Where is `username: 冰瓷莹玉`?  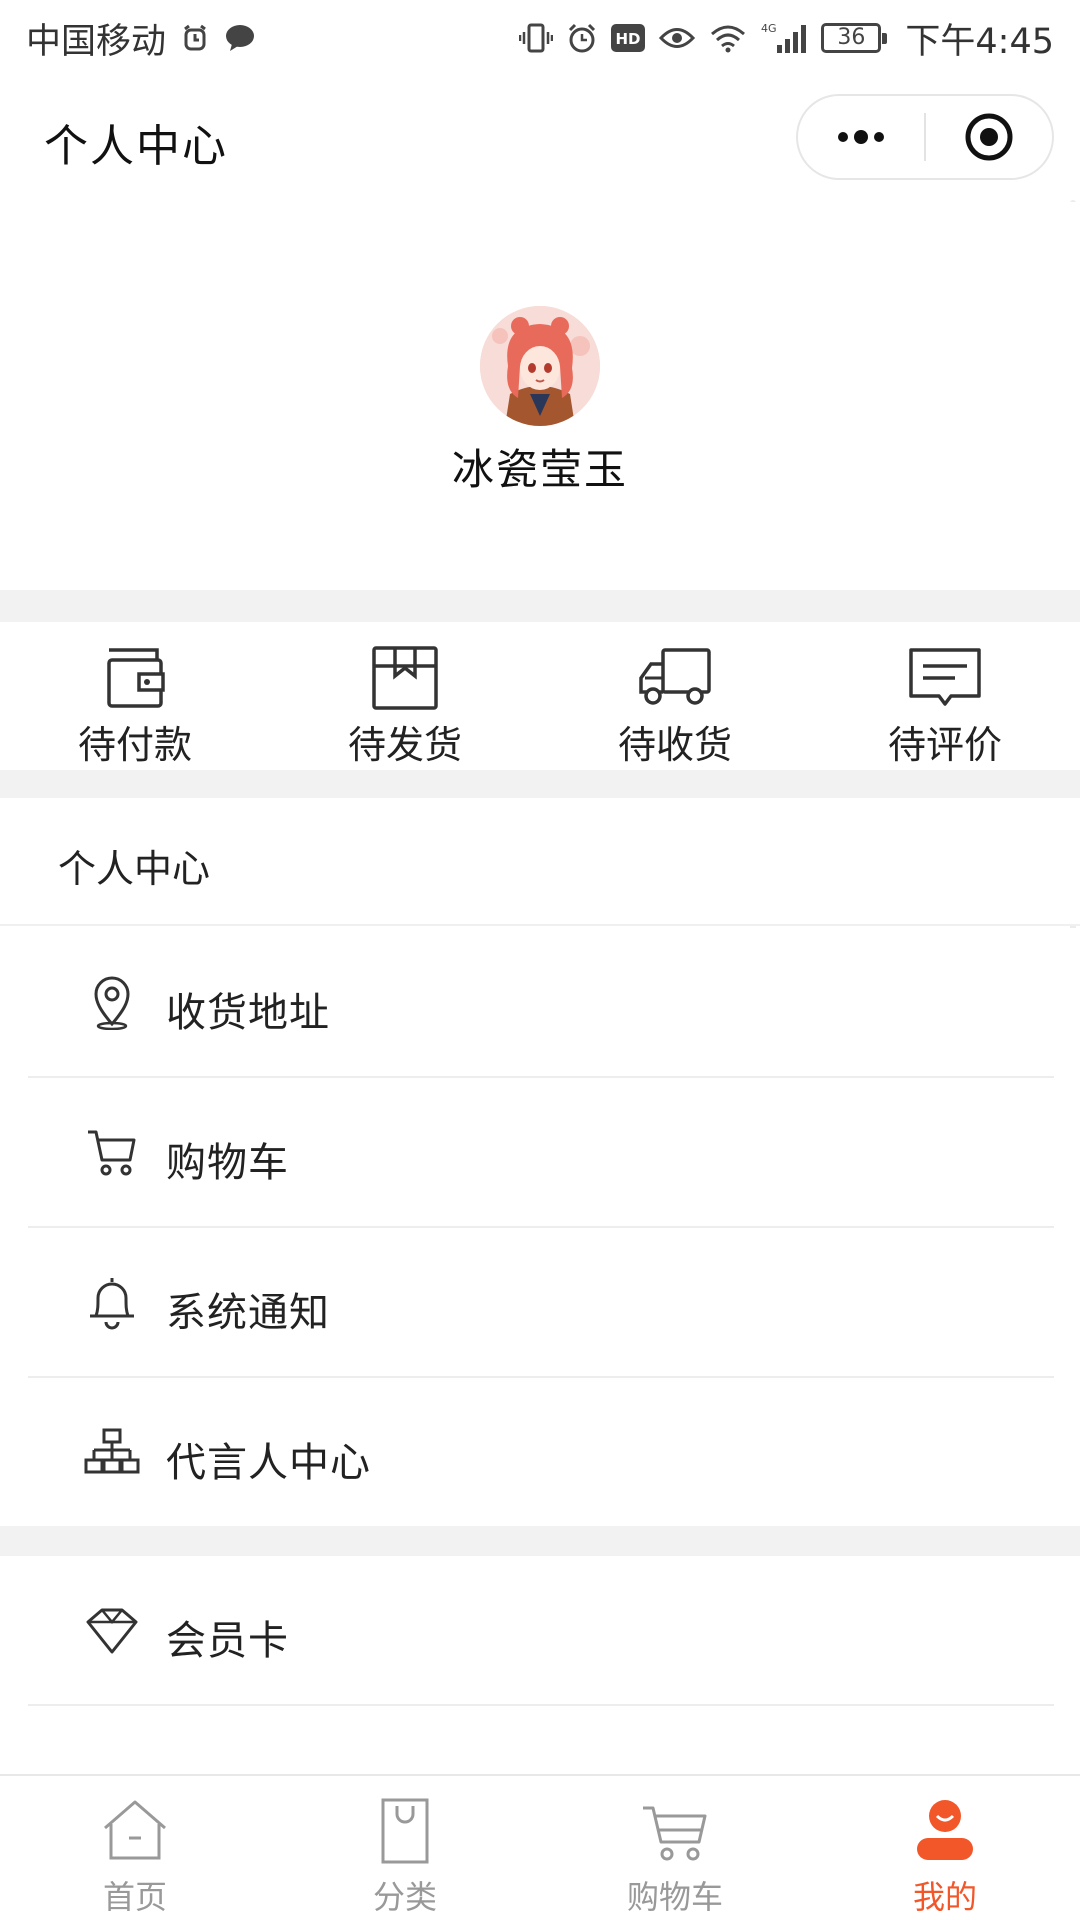 username: 冰瓷莹玉 is located at coordinates (539, 469).